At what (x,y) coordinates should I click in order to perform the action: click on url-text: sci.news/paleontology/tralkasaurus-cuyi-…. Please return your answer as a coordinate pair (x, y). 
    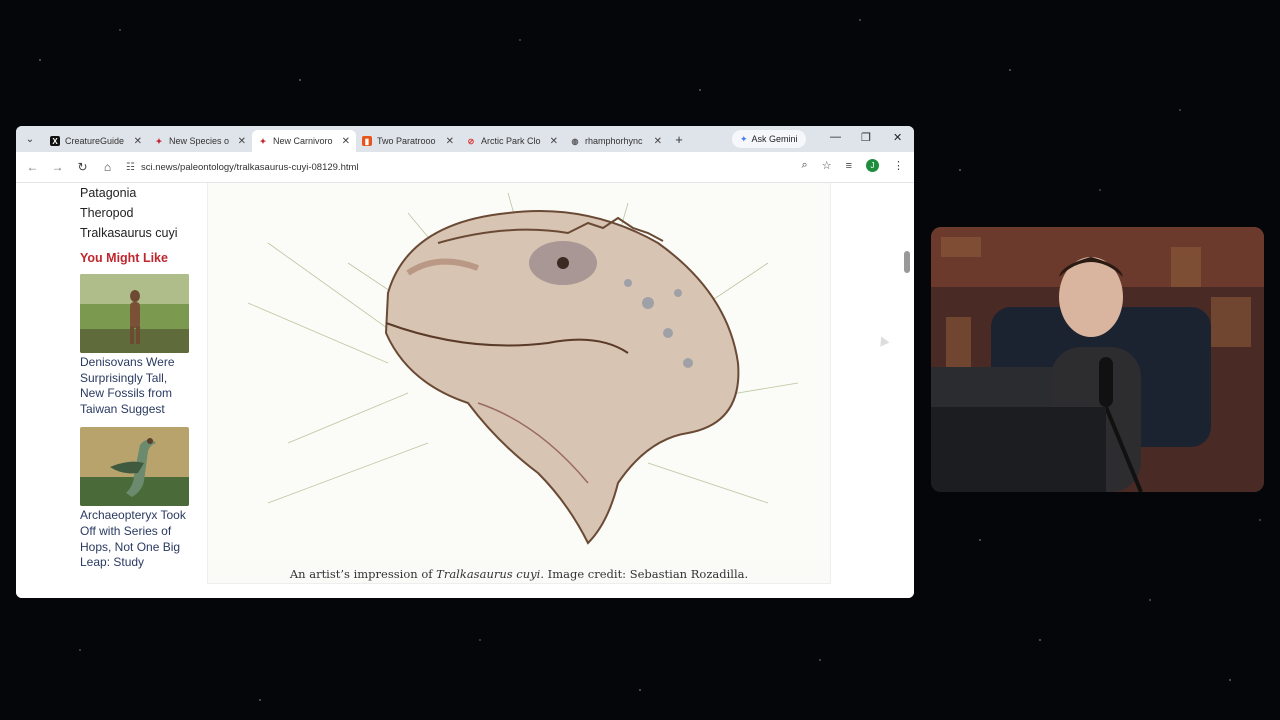
    Looking at the image, I should click on (250, 167).